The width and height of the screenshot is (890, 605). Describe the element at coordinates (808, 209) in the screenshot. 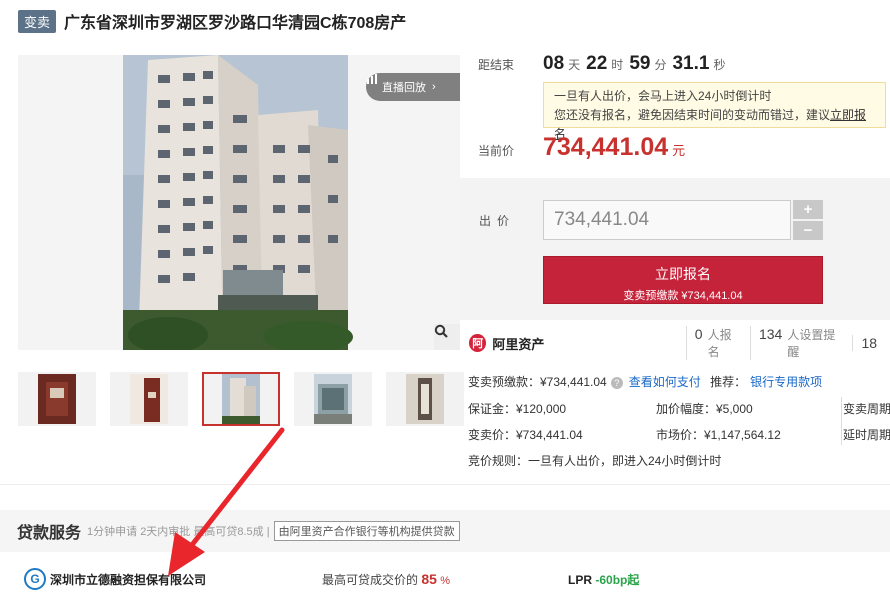

I see `increase-bid-button: +` at that location.